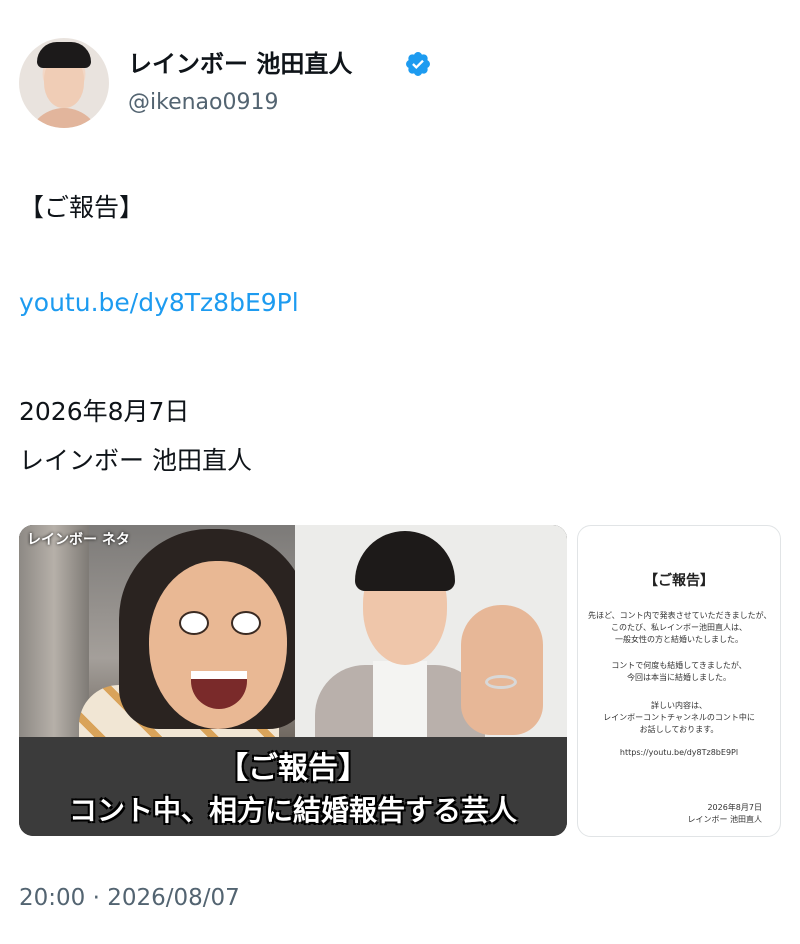 The width and height of the screenshot is (800, 944). What do you see at coordinates (104, 411) in the screenshot?
I see `tweet-text-line: 2026年8月7日` at bounding box center [104, 411].